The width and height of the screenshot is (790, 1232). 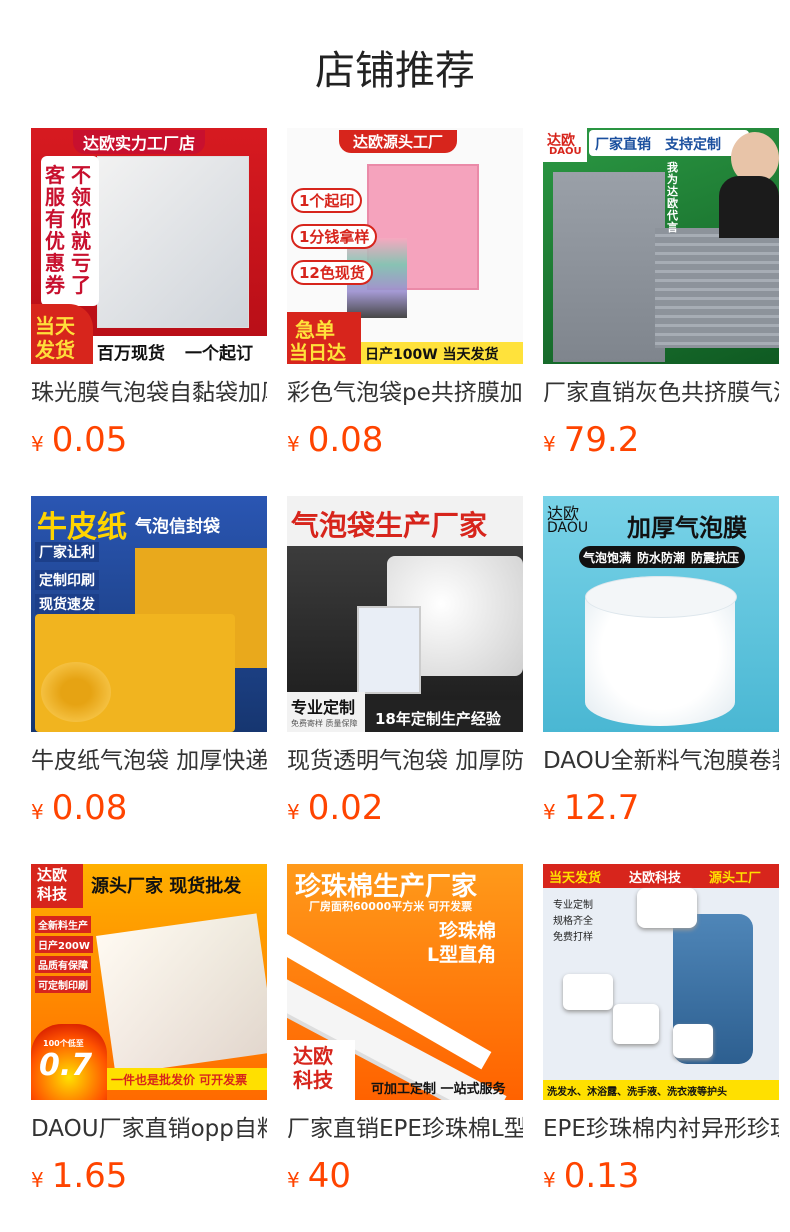 I want to click on product-image: 气泡袋生产厂家 专业定制 免费寄样 质量保障 18年定制生产经验, so click(x=405, y=614).